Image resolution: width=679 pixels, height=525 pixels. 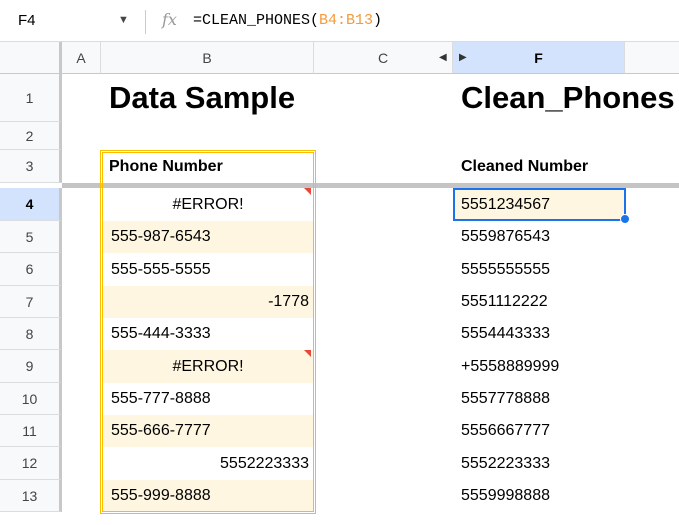 I want to click on cleaned-number-value: 5551112222, so click(x=504, y=301).